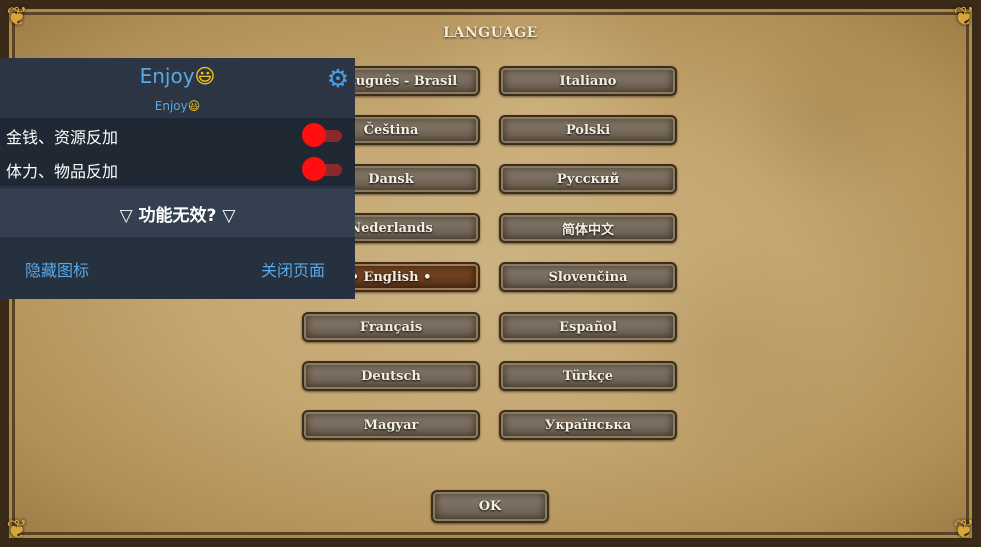 This screenshot has width=981, height=547. Describe the element at coordinates (391, 179) in the screenshot. I see `language-label: Dansk` at that location.